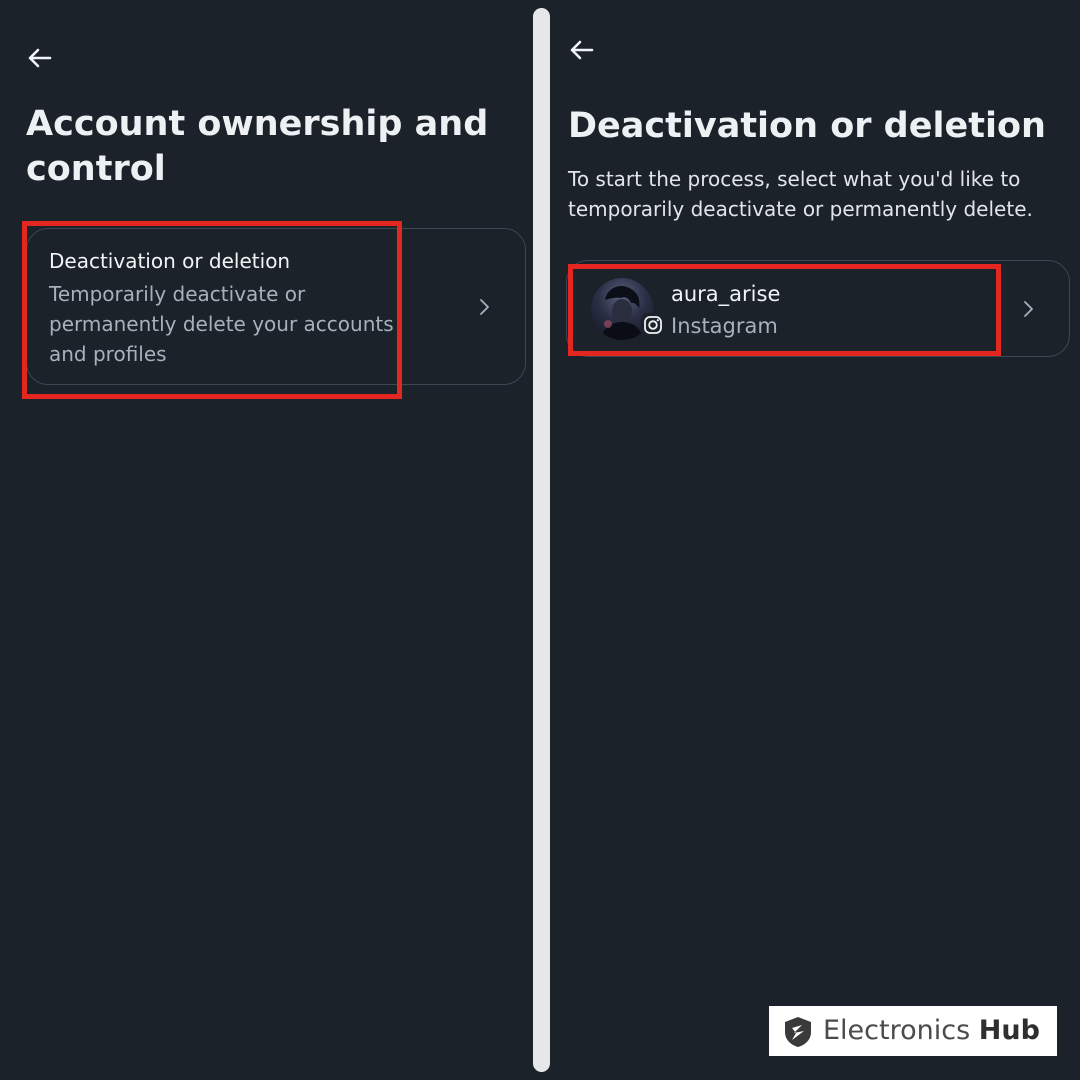 This screenshot has height=1080, width=1080. I want to click on watermark-text-bold: Hub, so click(1009, 1030).